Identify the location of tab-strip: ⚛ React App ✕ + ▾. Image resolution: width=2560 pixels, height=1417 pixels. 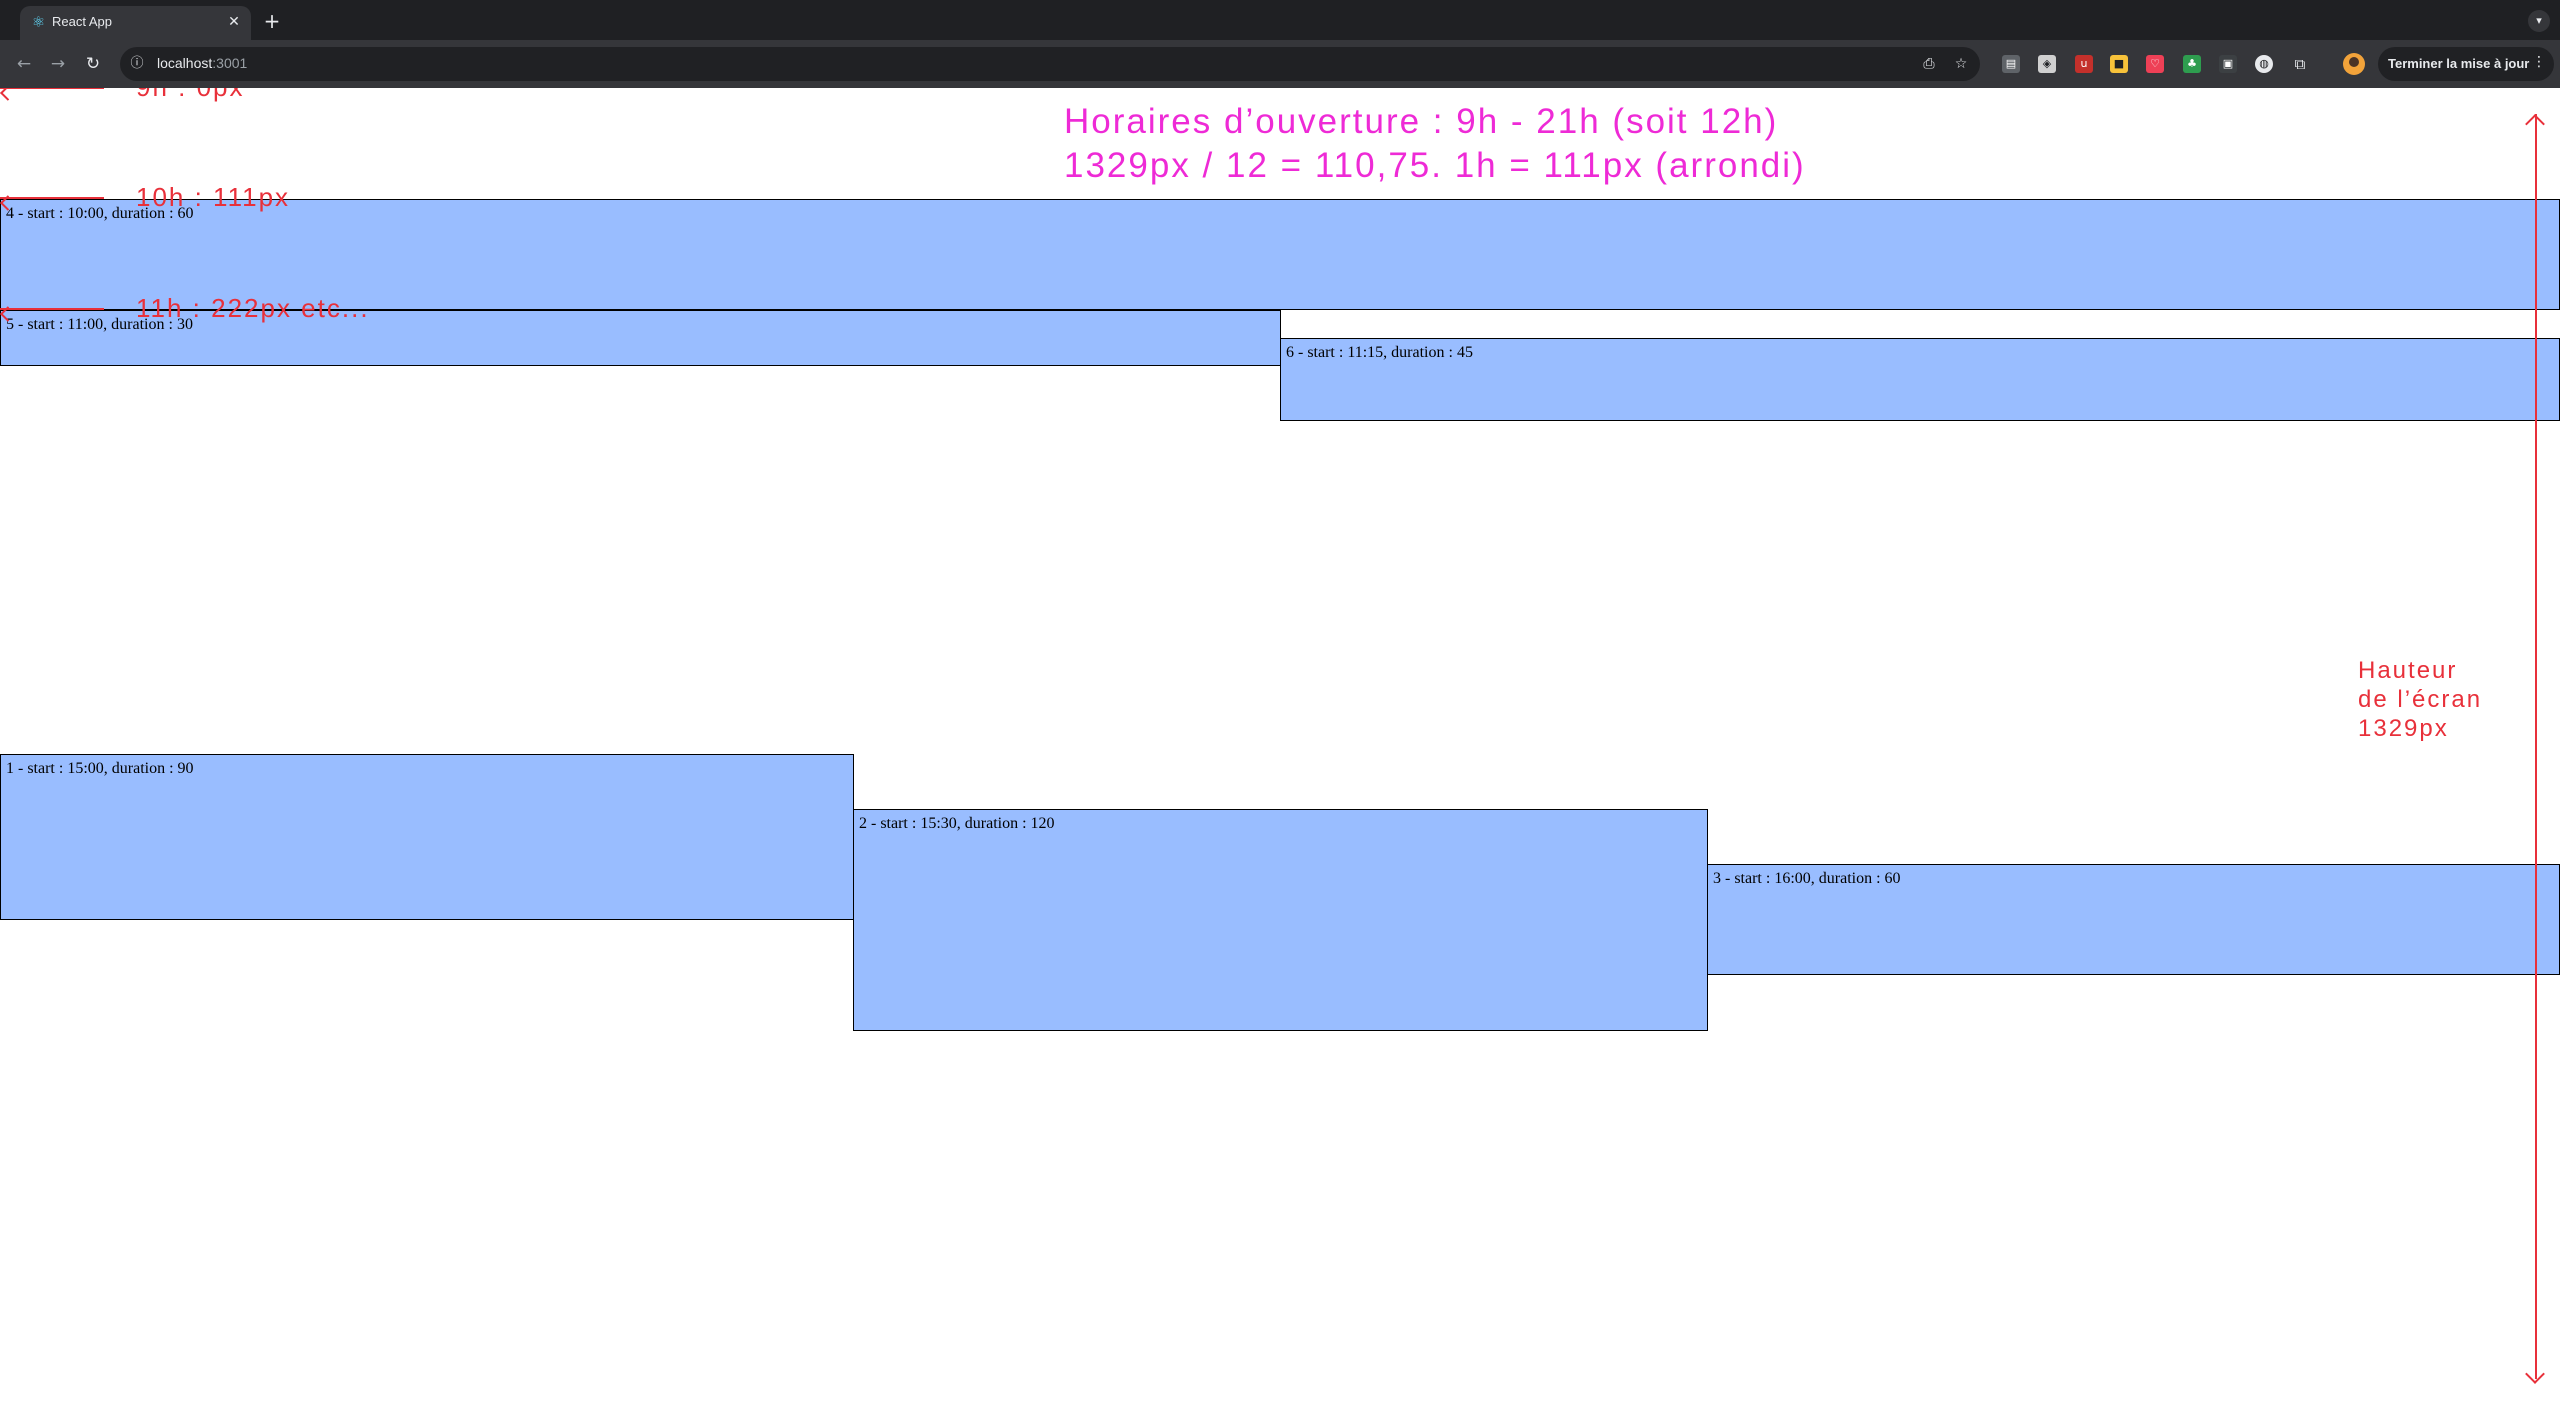
(1280, 20).